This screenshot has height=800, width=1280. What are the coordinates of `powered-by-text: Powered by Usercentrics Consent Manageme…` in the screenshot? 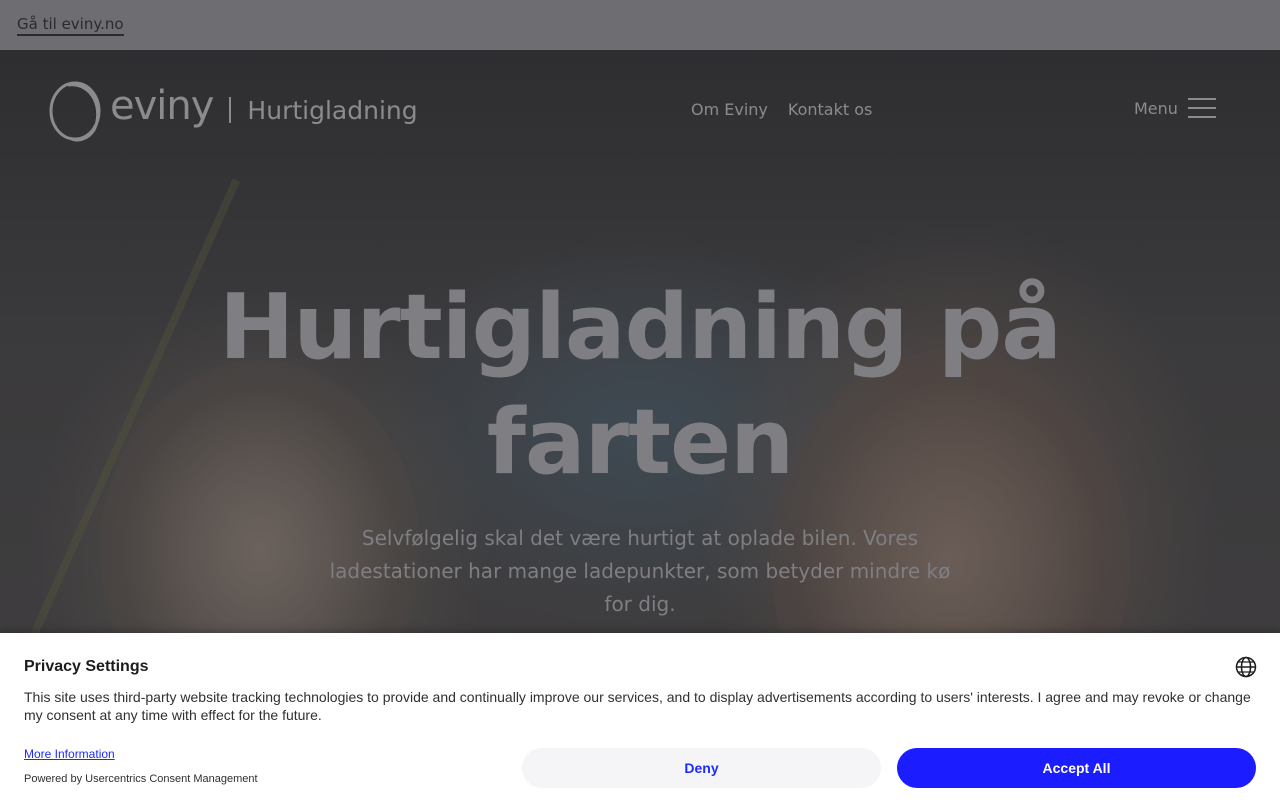 It's located at (141, 779).